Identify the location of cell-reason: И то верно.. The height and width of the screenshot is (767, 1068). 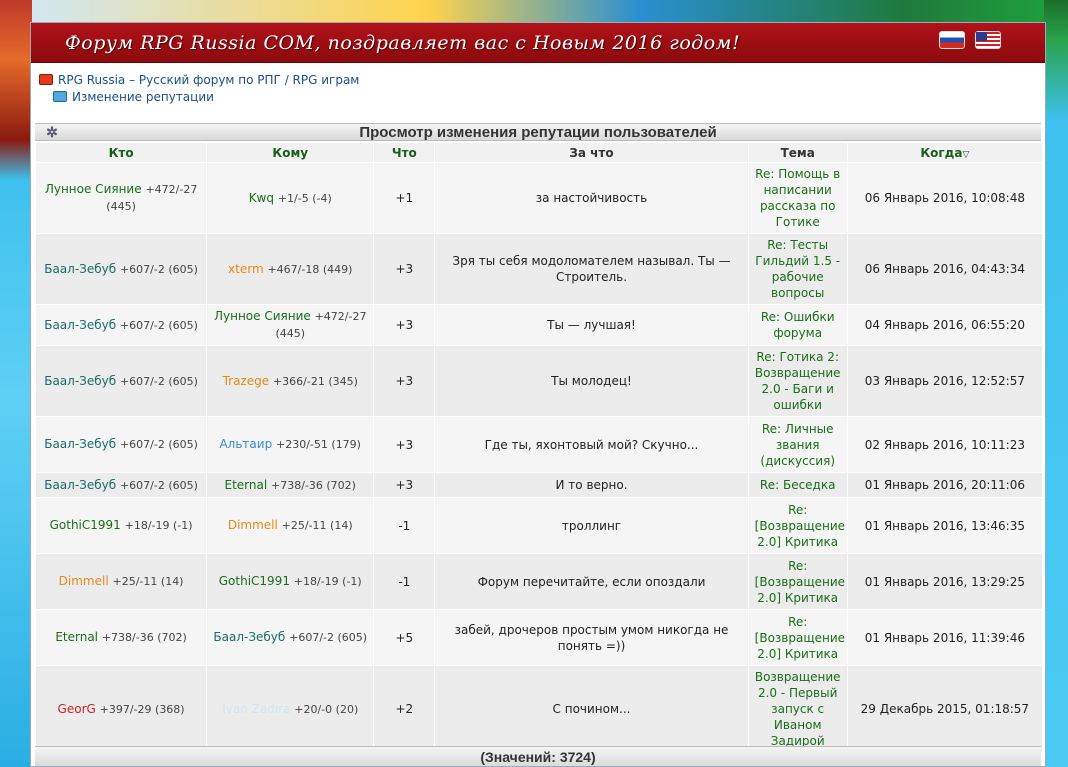
(591, 485).